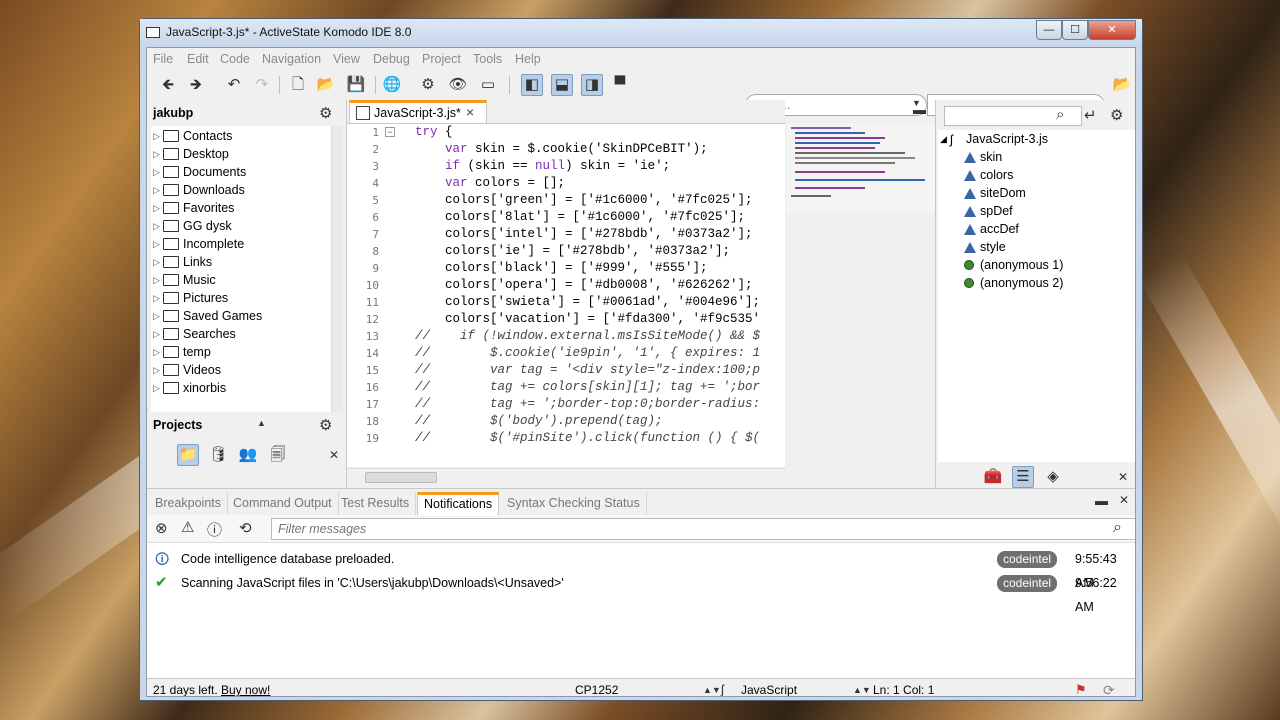  I want to click on toolbox-tab-icon: 🧰, so click(993, 477).